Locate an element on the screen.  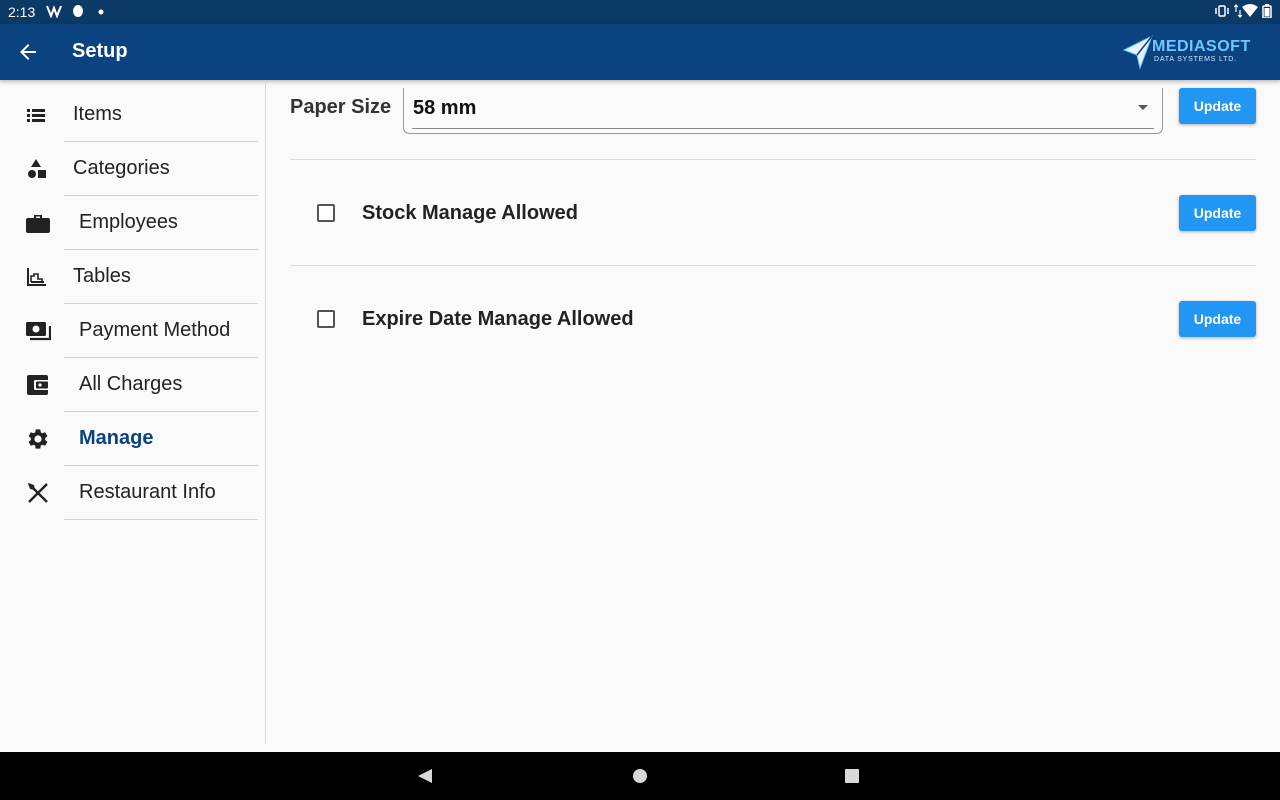
sidebar-item-label: Manage is located at coordinates (116, 438).